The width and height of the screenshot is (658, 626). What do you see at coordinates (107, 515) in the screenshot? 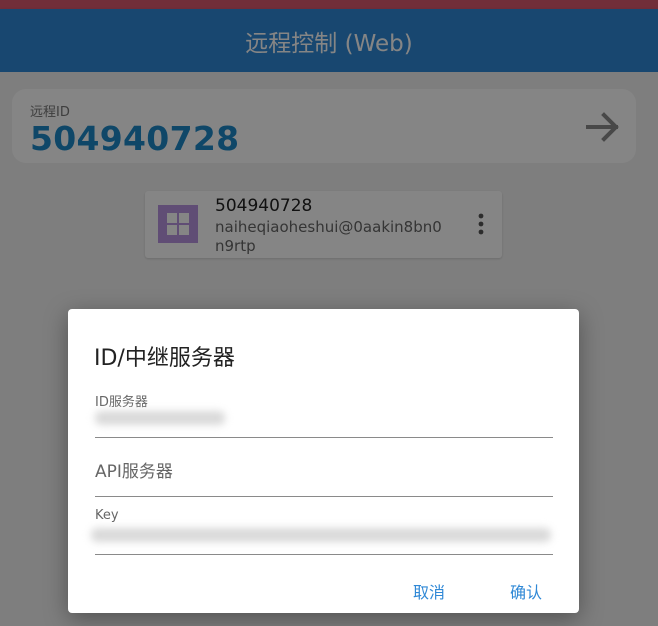
I see `key-label: Key` at bounding box center [107, 515].